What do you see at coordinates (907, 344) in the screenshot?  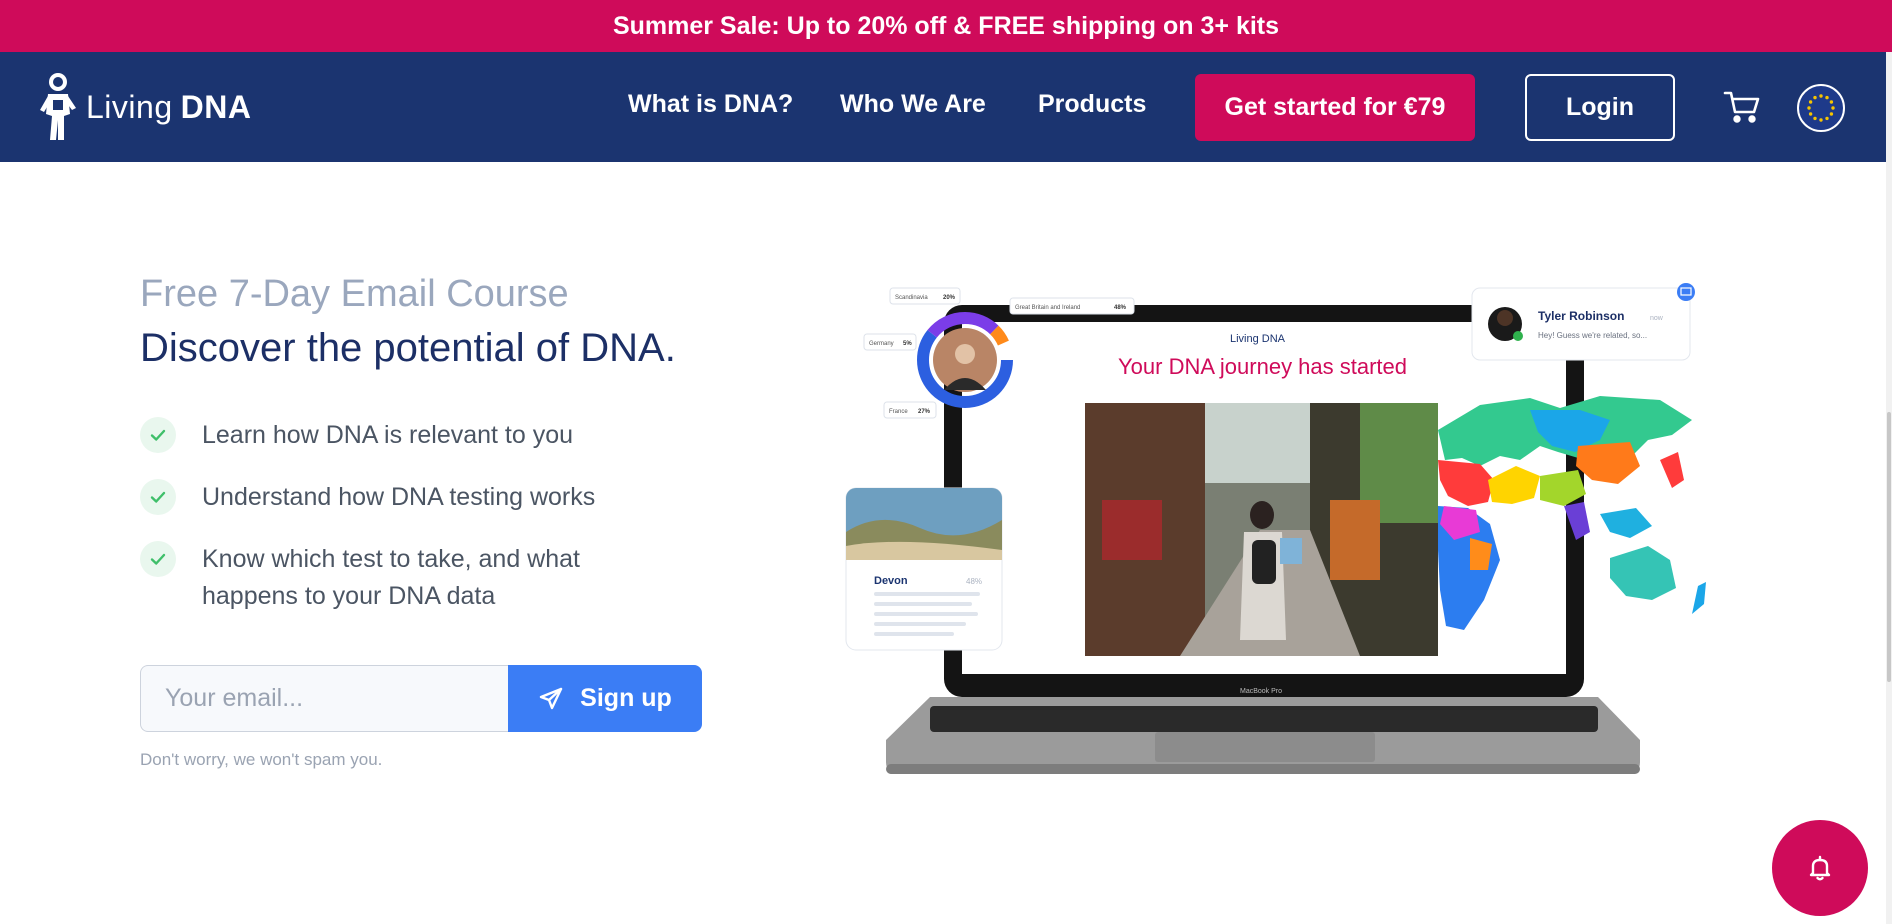 I see `svg-text: 5%` at bounding box center [907, 344].